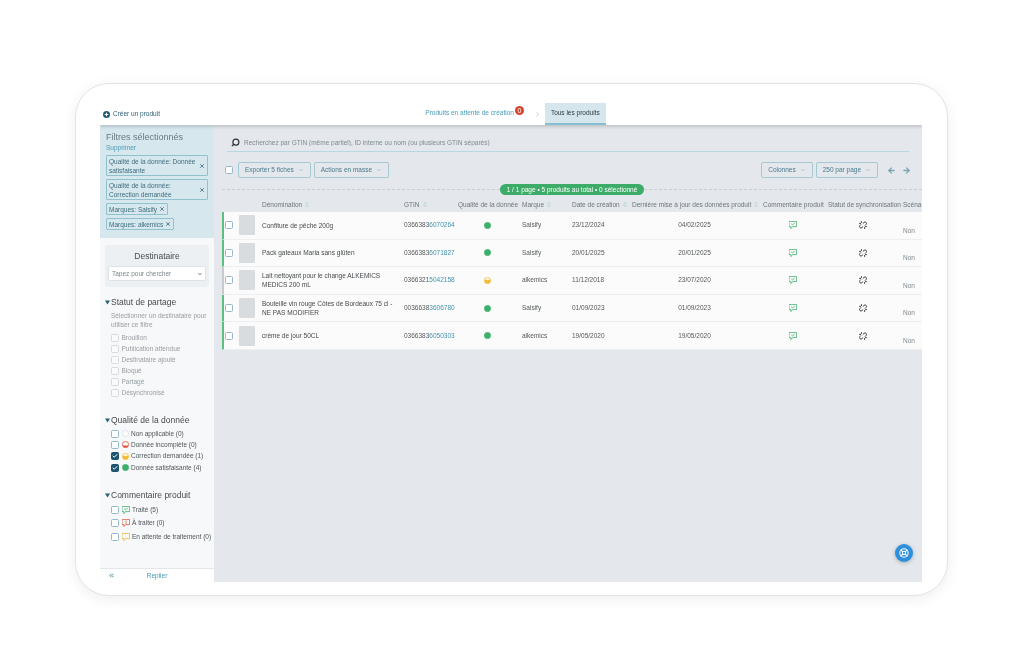 The image size is (1024, 669). Describe the element at coordinates (891, 170) in the screenshot. I see `arrow-left-icon` at that location.